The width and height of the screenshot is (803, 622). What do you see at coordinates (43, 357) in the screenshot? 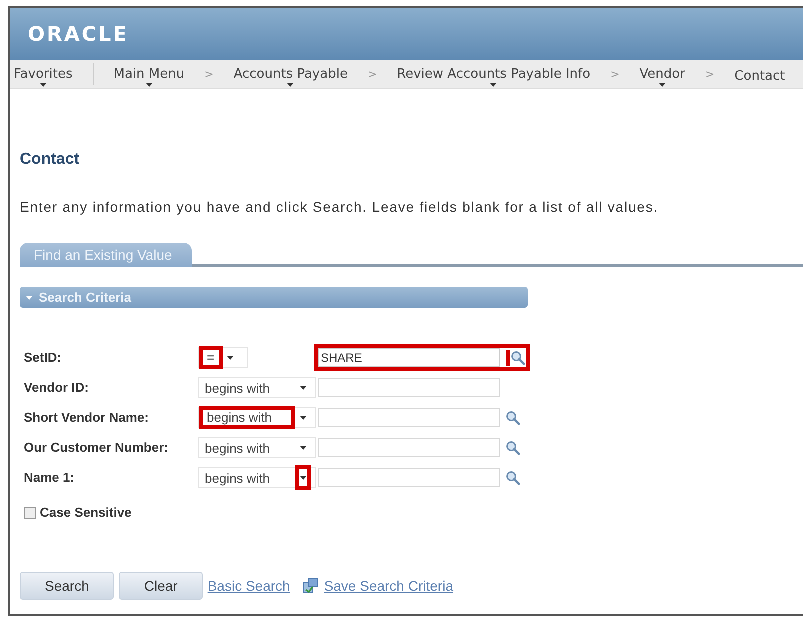
I see `field-label: SetID:` at bounding box center [43, 357].